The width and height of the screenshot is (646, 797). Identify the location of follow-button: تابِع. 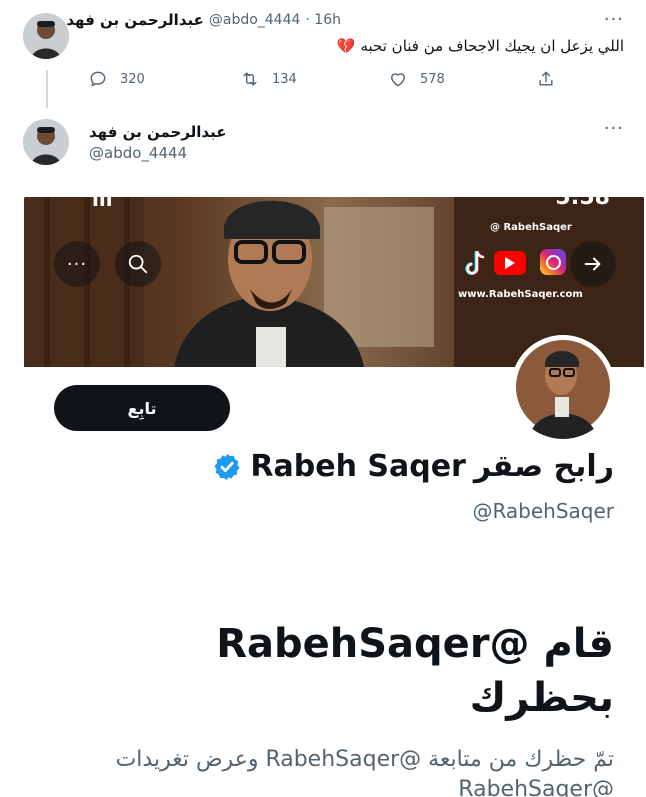
(142, 408).